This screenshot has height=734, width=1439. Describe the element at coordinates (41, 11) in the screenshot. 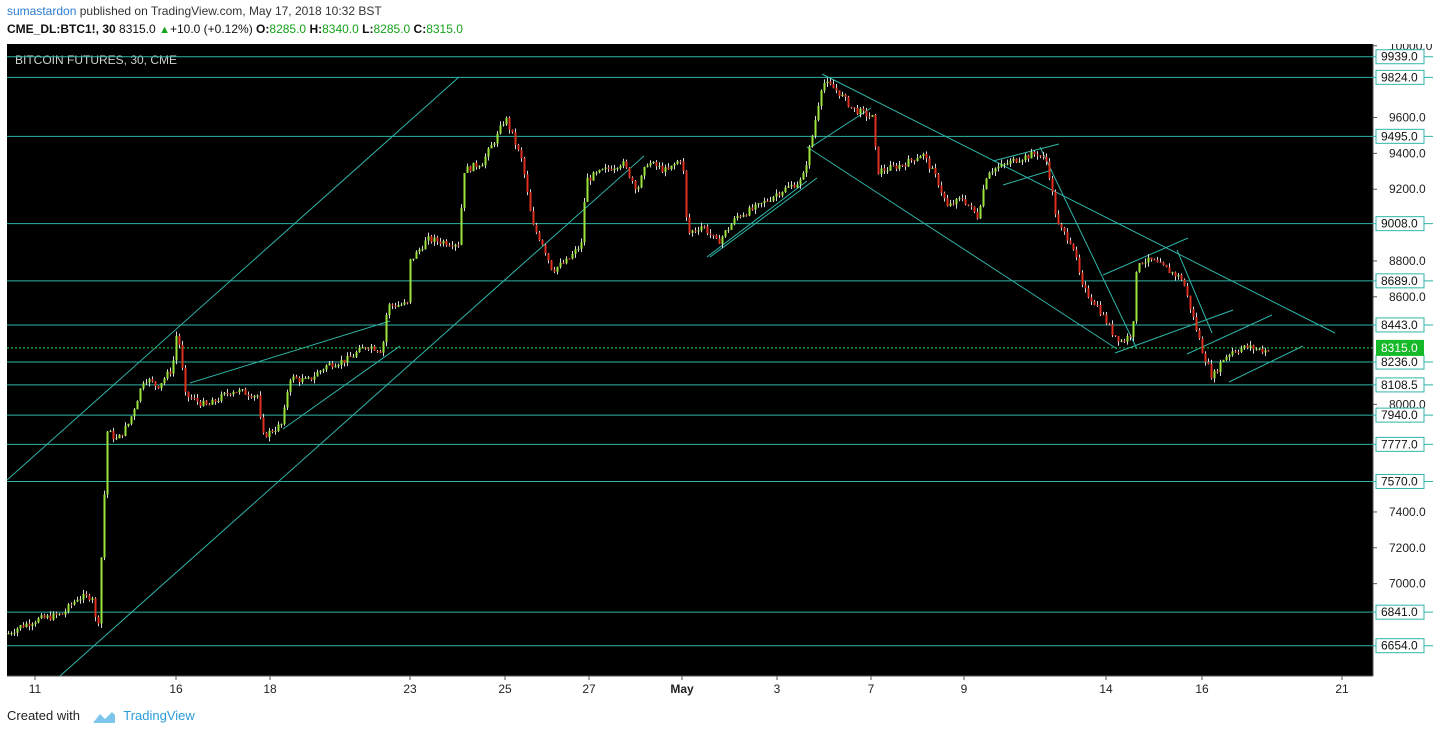

I see `author-link: sumastardon` at that location.